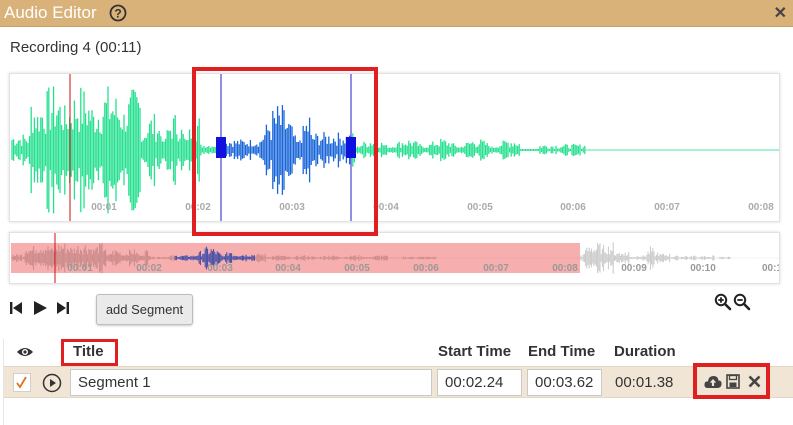 Image resolution: width=793 pixels, height=425 pixels. What do you see at coordinates (398, 352) in the screenshot?
I see `table-header: Title Start Time End Time Duration` at bounding box center [398, 352].